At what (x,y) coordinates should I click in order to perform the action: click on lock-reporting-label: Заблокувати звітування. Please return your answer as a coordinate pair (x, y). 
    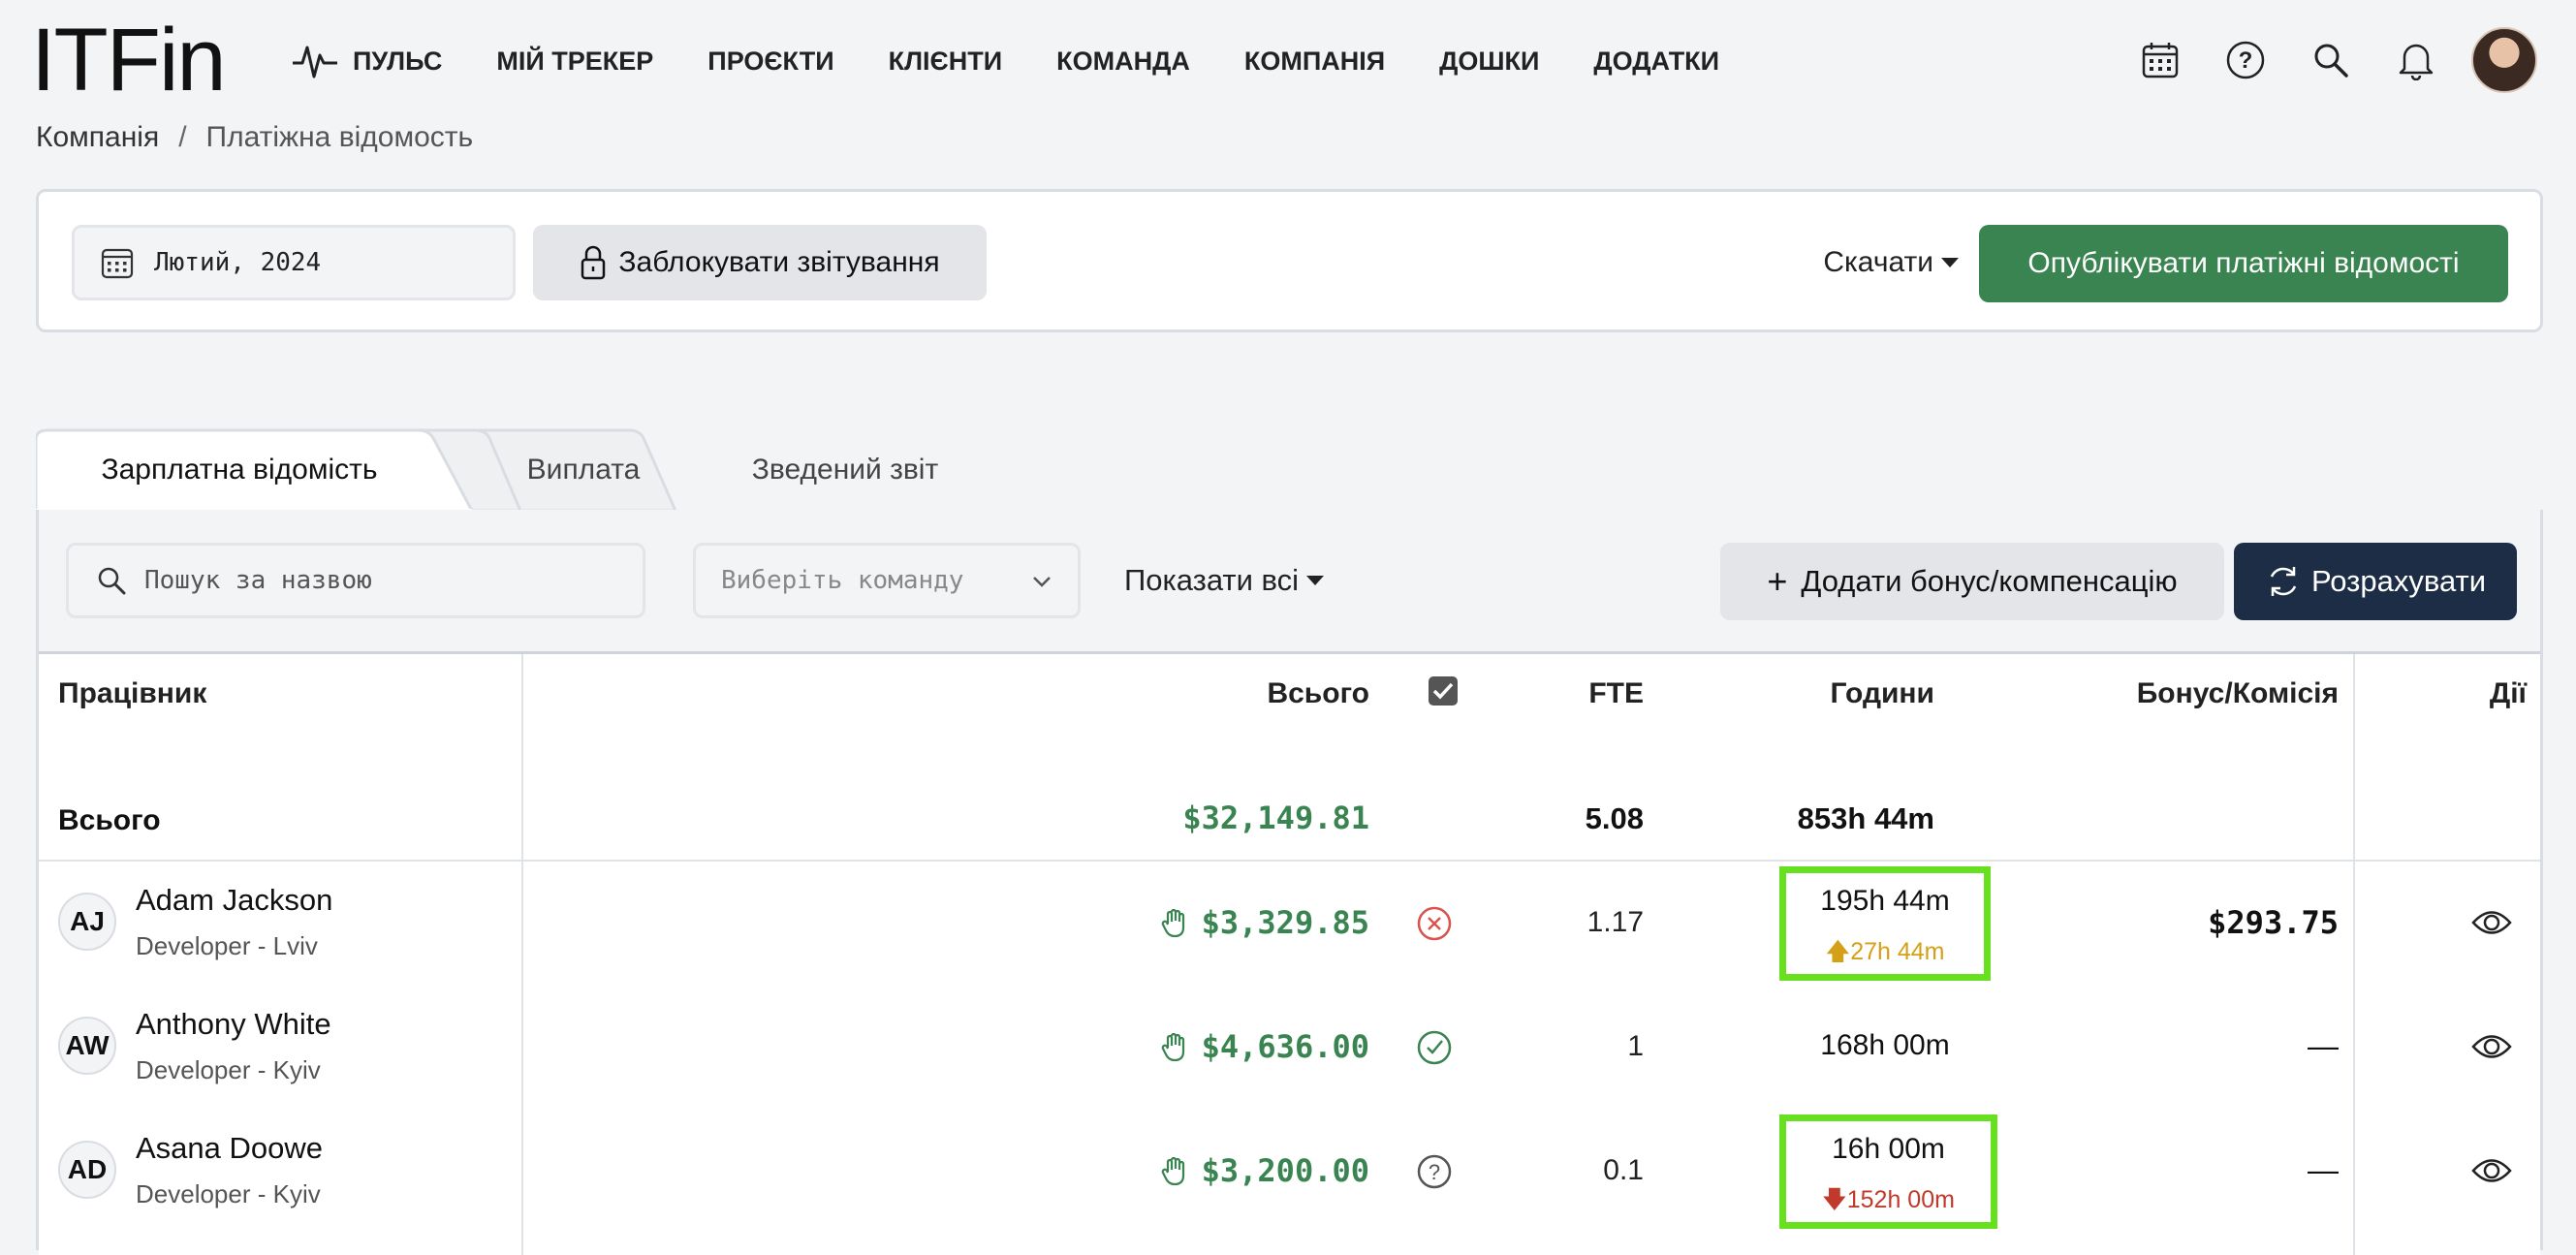
    Looking at the image, I should click on (779, 262).